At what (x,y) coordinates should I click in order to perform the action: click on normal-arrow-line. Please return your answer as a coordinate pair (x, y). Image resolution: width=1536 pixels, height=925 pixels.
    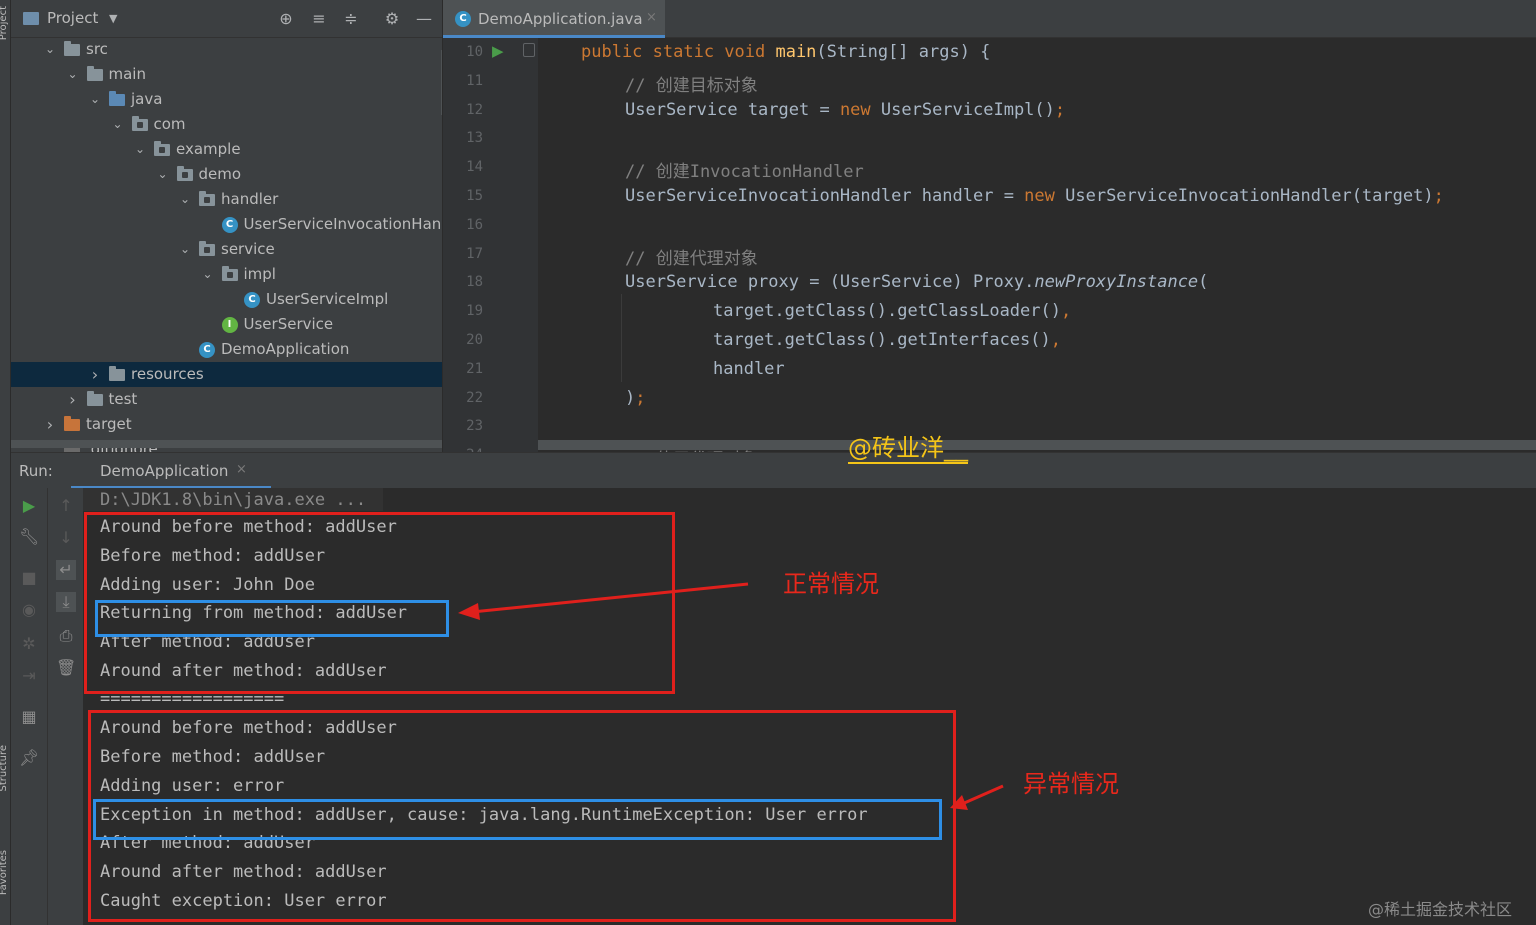
    Looking at the image, I should click on (610, 598).